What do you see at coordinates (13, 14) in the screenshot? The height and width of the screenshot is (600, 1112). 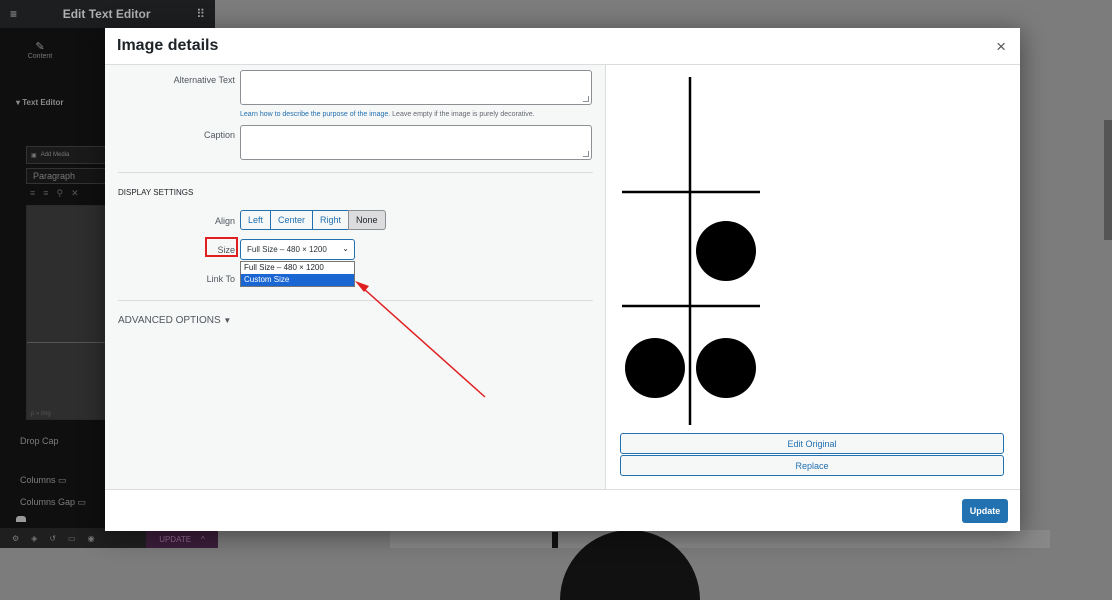 I see `hamburger-icon: ≡` at bounding box center [13, 14].